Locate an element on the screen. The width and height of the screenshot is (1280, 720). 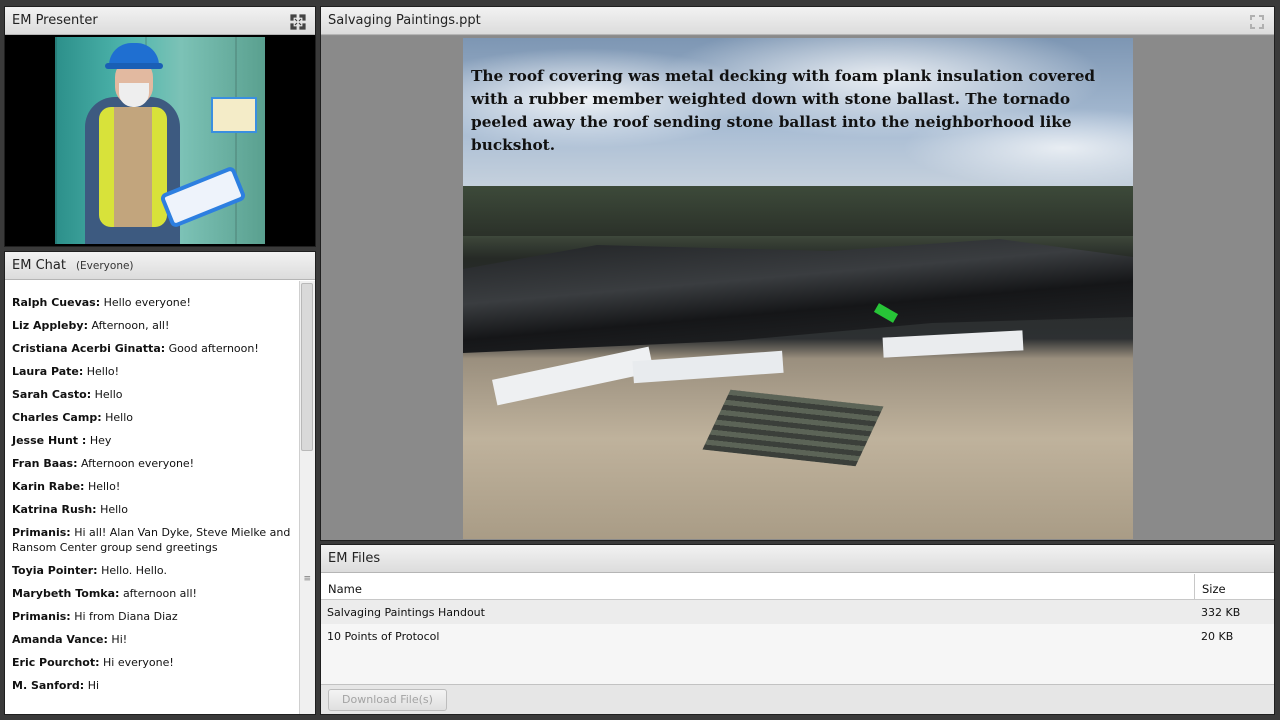
chat-pod-title: EM Chat is located at coordinates (39, 265).